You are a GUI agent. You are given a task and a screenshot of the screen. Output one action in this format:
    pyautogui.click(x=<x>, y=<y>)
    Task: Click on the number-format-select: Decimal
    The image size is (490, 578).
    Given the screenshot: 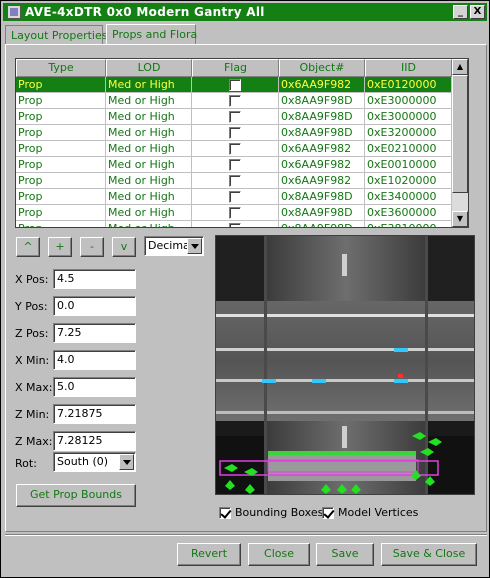 What is the action you would take?
    pyautogui.click(x=174, y=246)
    